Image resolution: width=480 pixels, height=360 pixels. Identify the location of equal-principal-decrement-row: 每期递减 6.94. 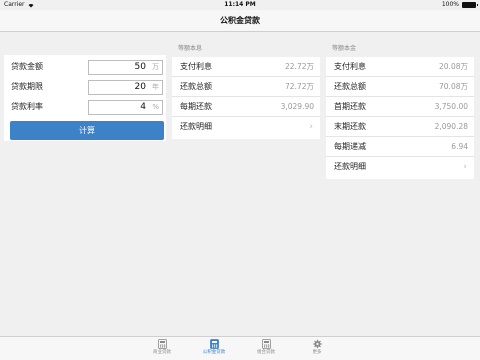
(400, 147).